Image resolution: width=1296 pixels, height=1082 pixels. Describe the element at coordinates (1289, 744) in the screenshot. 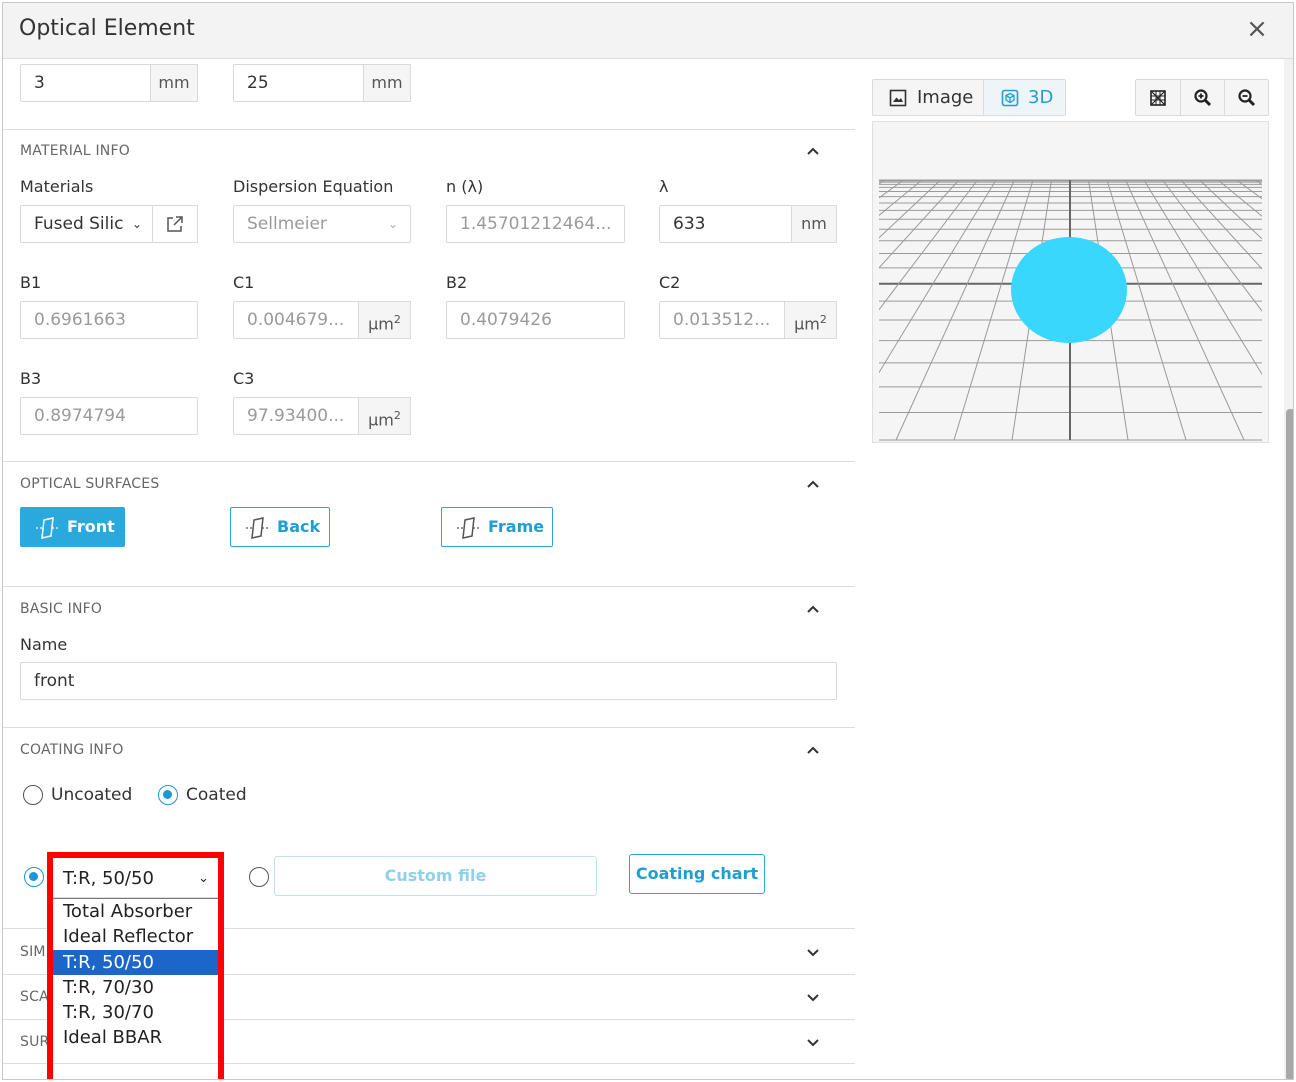

I see `scrollbar-thumb` at that location.